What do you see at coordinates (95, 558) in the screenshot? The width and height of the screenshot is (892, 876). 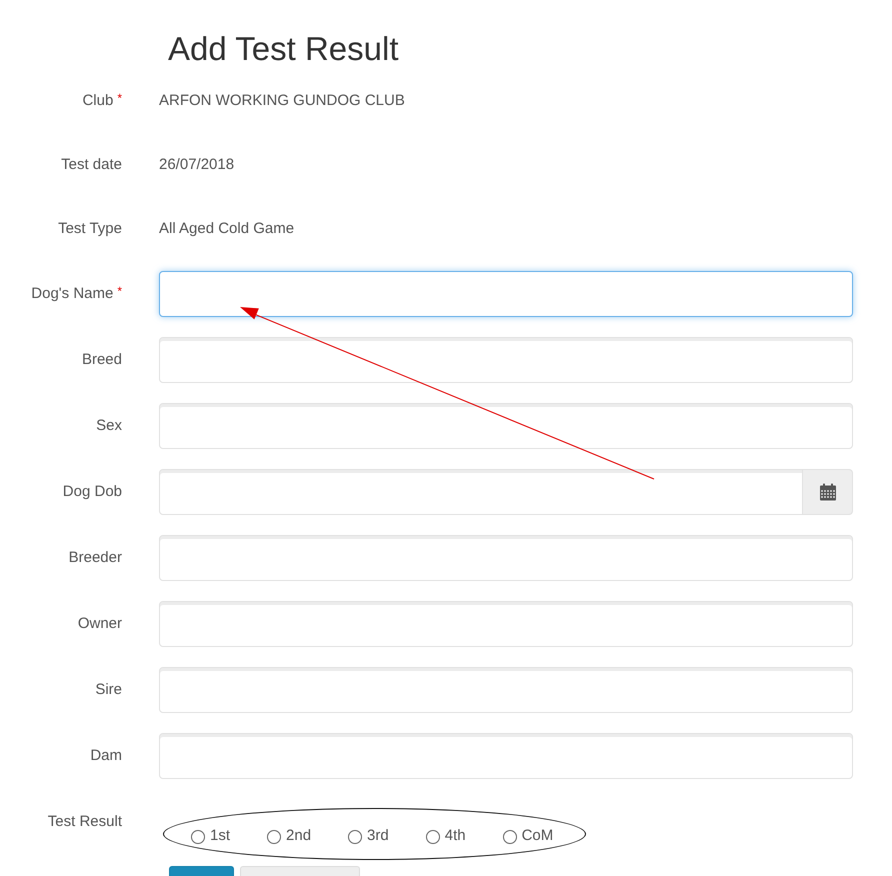 I see `field-label: Breeder` at bounding box center [95, 558].